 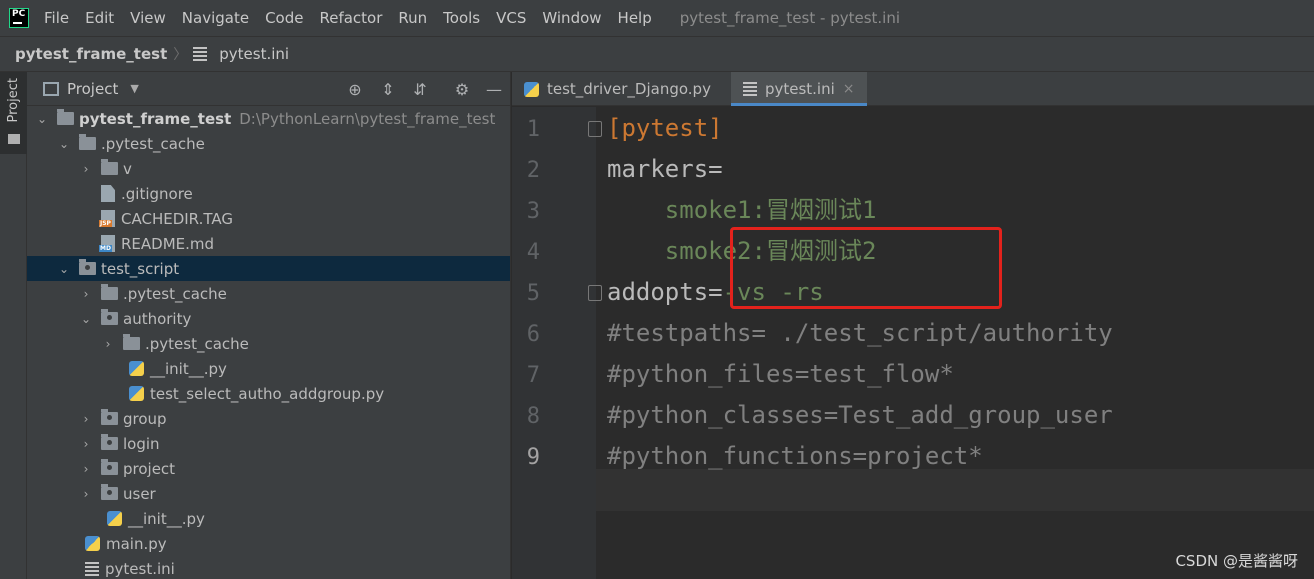 What do you see at coordinates (665, 169) in the screenshot?
I see `code-line: markers=` at bounding box center [665, 169].